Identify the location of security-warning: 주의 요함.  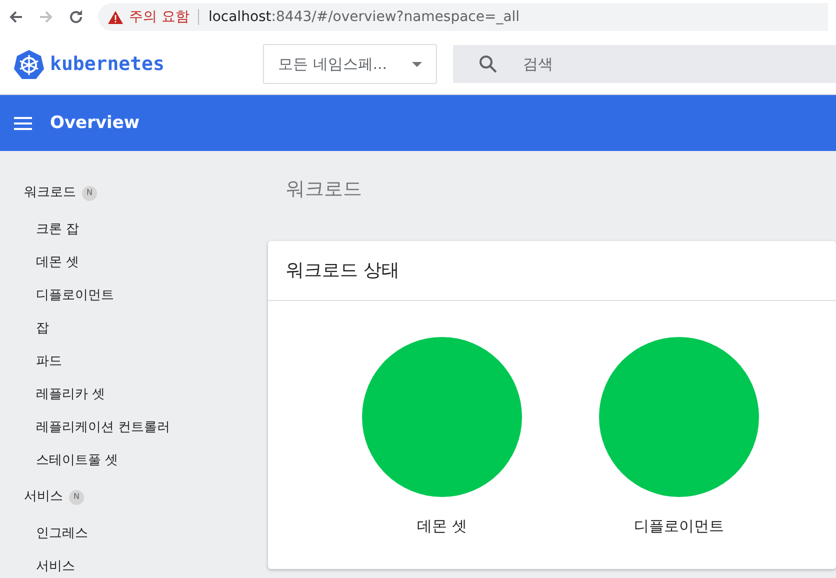
(159, 17).